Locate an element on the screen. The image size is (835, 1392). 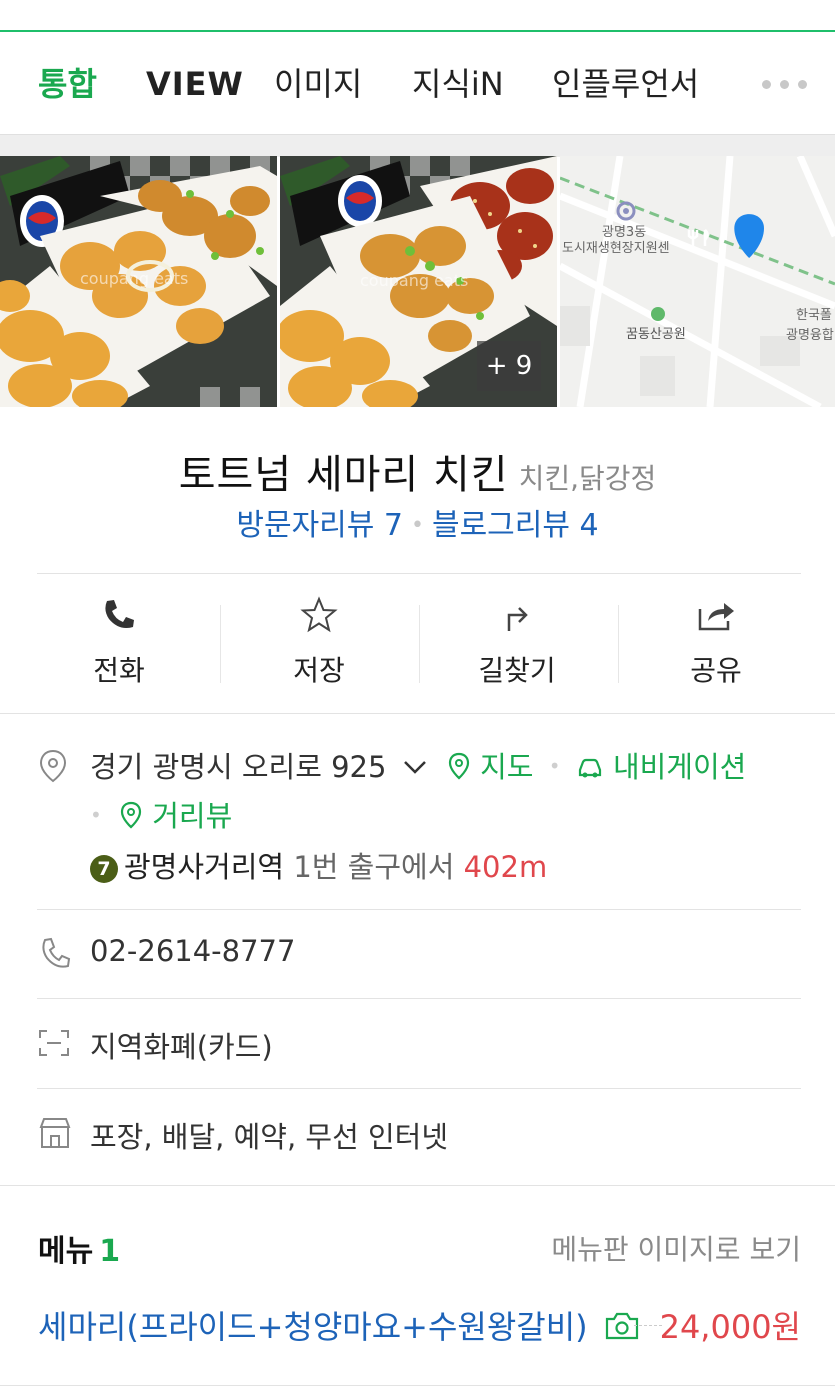
station-exit: 1번 출구에서 is located at coordinates (374, 867).